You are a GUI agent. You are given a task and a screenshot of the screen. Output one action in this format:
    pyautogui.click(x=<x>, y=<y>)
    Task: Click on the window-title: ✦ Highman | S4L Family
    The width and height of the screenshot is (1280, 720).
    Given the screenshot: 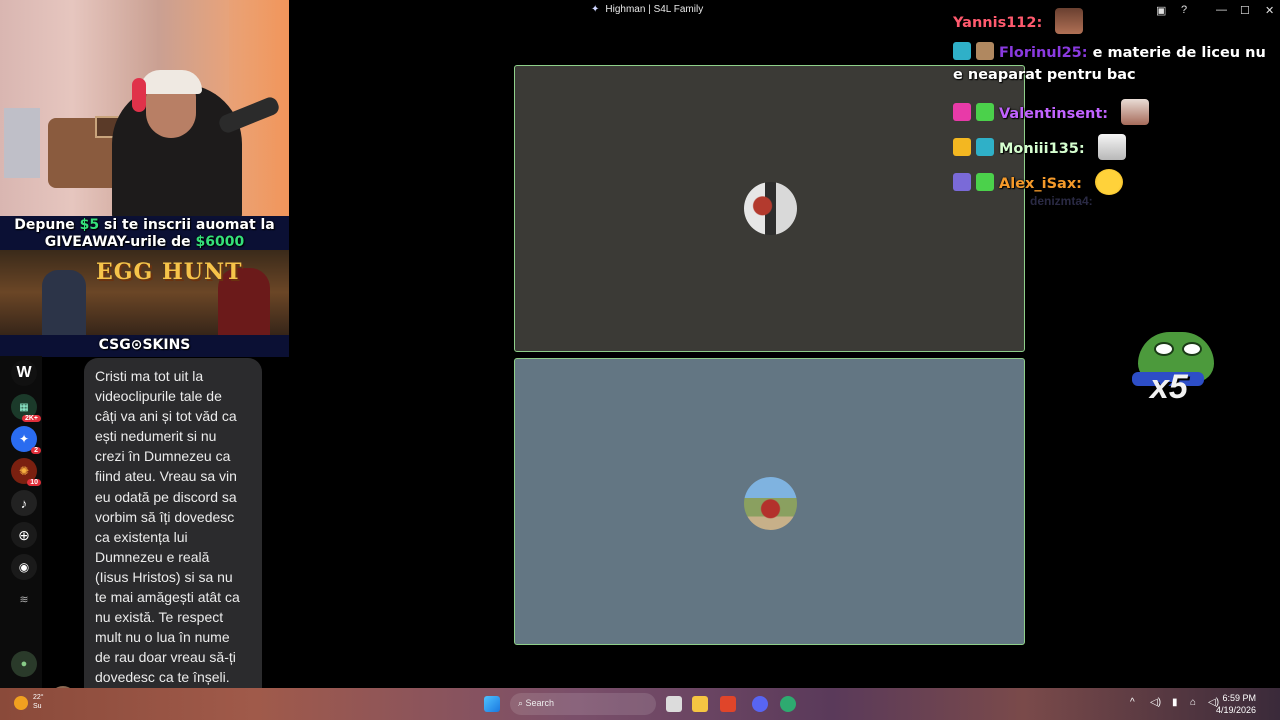 What is the action you would take?
    pyautogui.click(x=647, y=9)
    